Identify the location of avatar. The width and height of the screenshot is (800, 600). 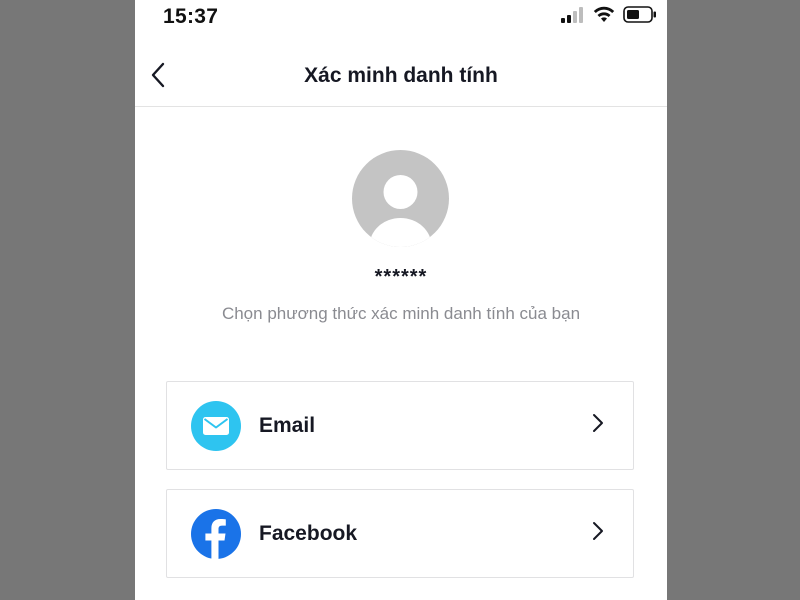
(400, 198).